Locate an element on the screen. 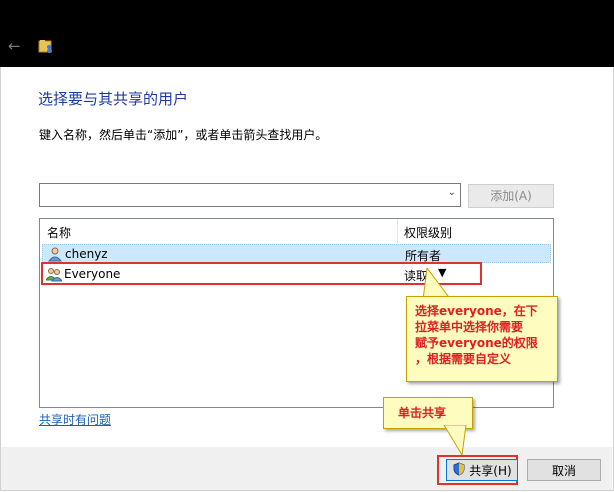 This screenshot has width=614, height=492. share-button-label: 共享(H) is located at coordinates (490, 471).